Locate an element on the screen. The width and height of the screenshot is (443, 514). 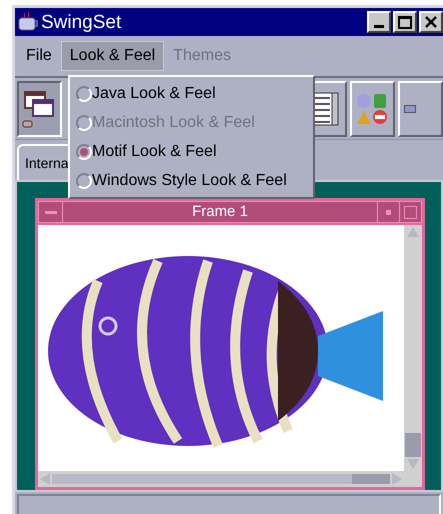
vertical-scrollbar is located at coordinates (413, 348).